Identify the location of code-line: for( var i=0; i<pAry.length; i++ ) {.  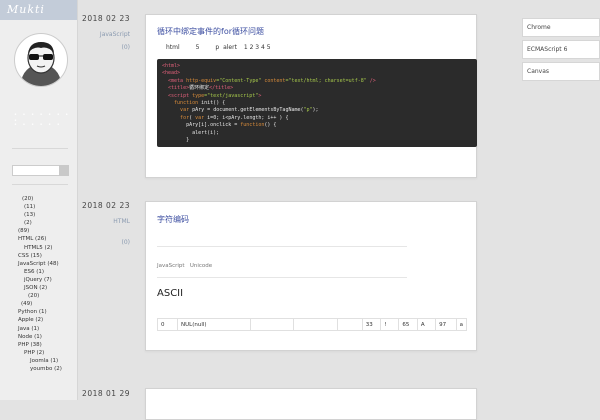
(317, 118).